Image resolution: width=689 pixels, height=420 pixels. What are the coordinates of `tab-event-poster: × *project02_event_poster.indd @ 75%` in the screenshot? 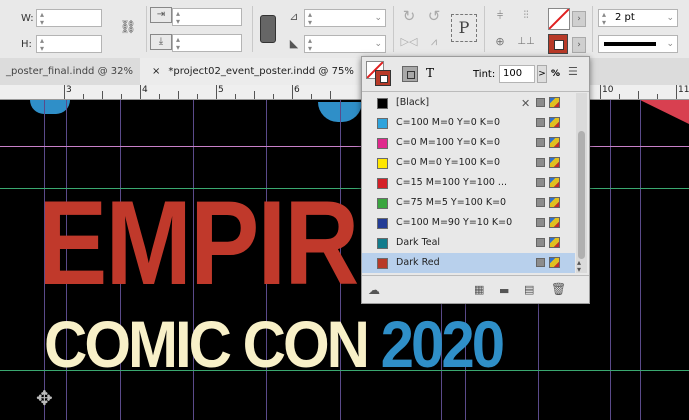 It's located at (255, 71).